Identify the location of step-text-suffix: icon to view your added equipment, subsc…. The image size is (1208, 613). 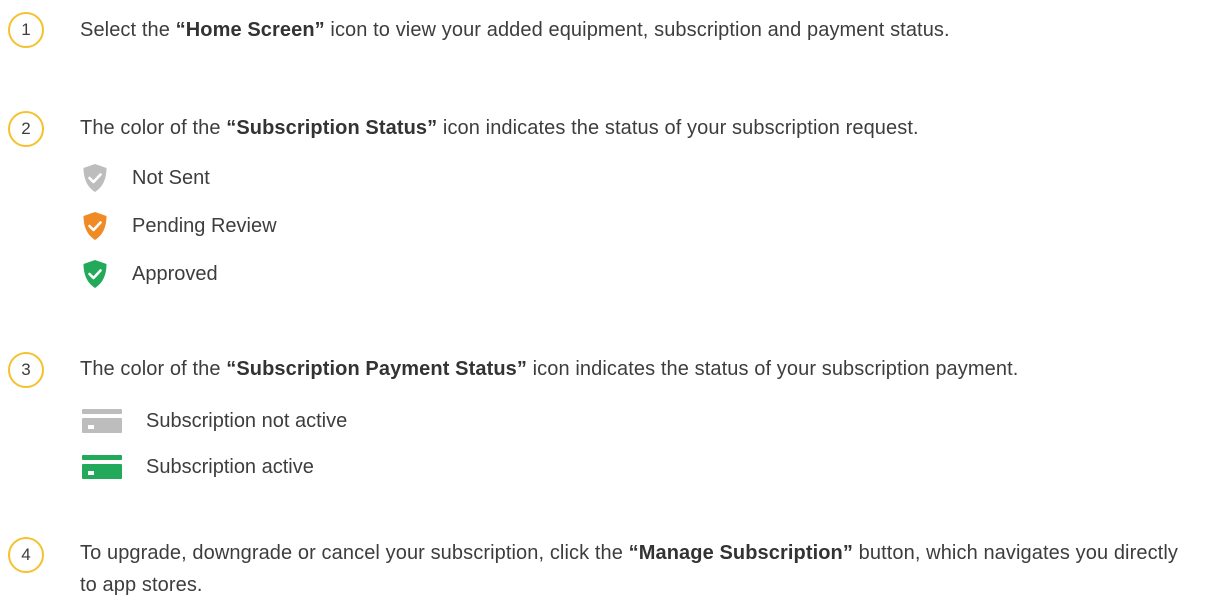
(637, 30).